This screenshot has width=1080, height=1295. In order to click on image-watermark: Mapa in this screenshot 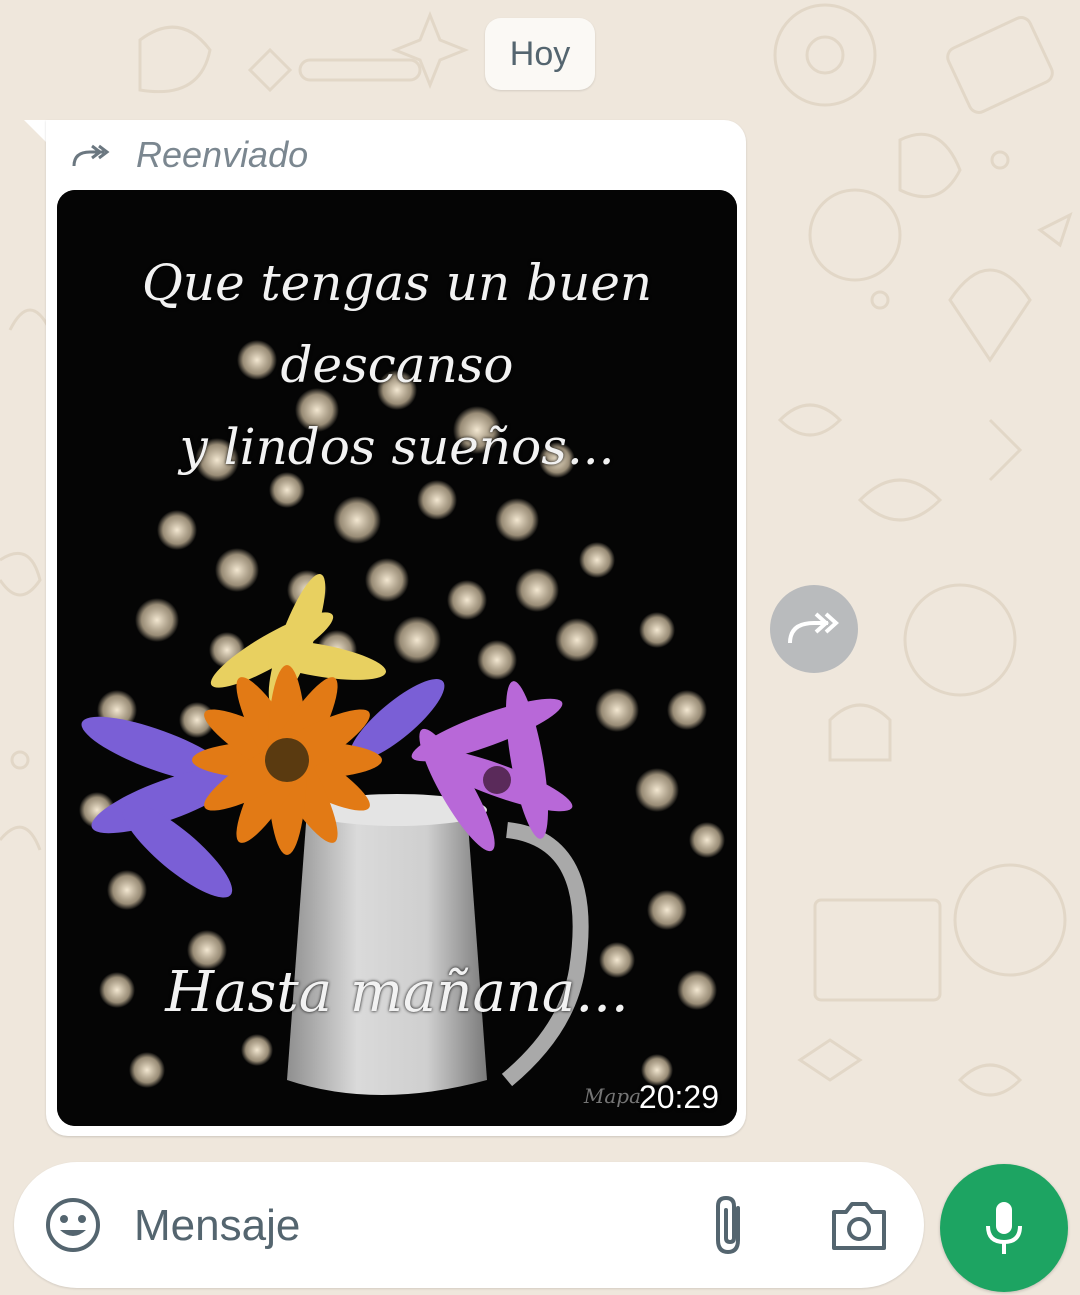, I will do `click(612, 1096)`.